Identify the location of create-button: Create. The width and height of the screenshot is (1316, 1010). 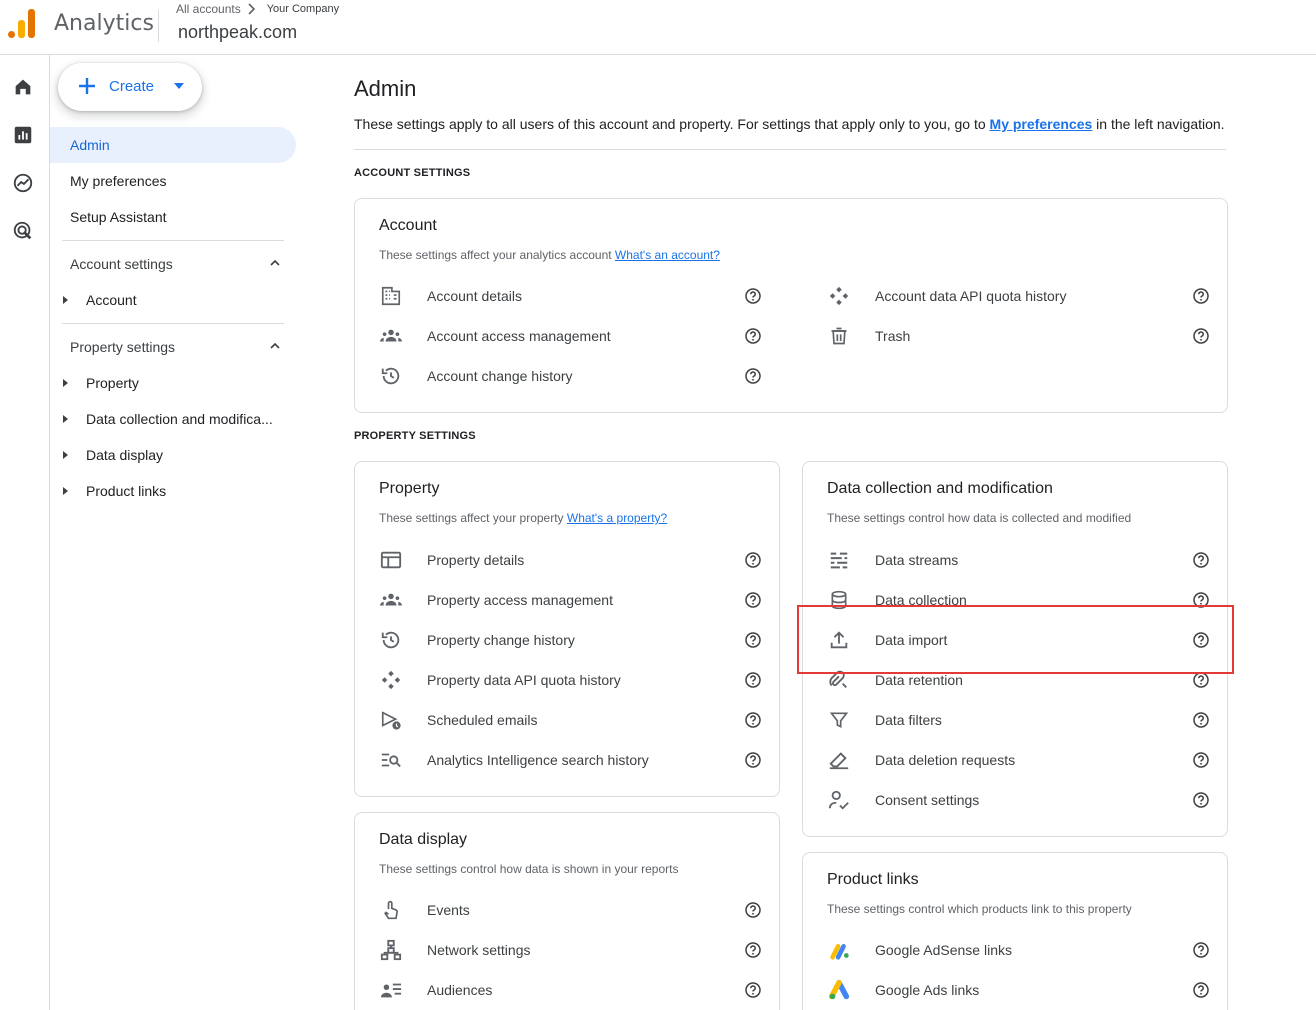
(130, 87).